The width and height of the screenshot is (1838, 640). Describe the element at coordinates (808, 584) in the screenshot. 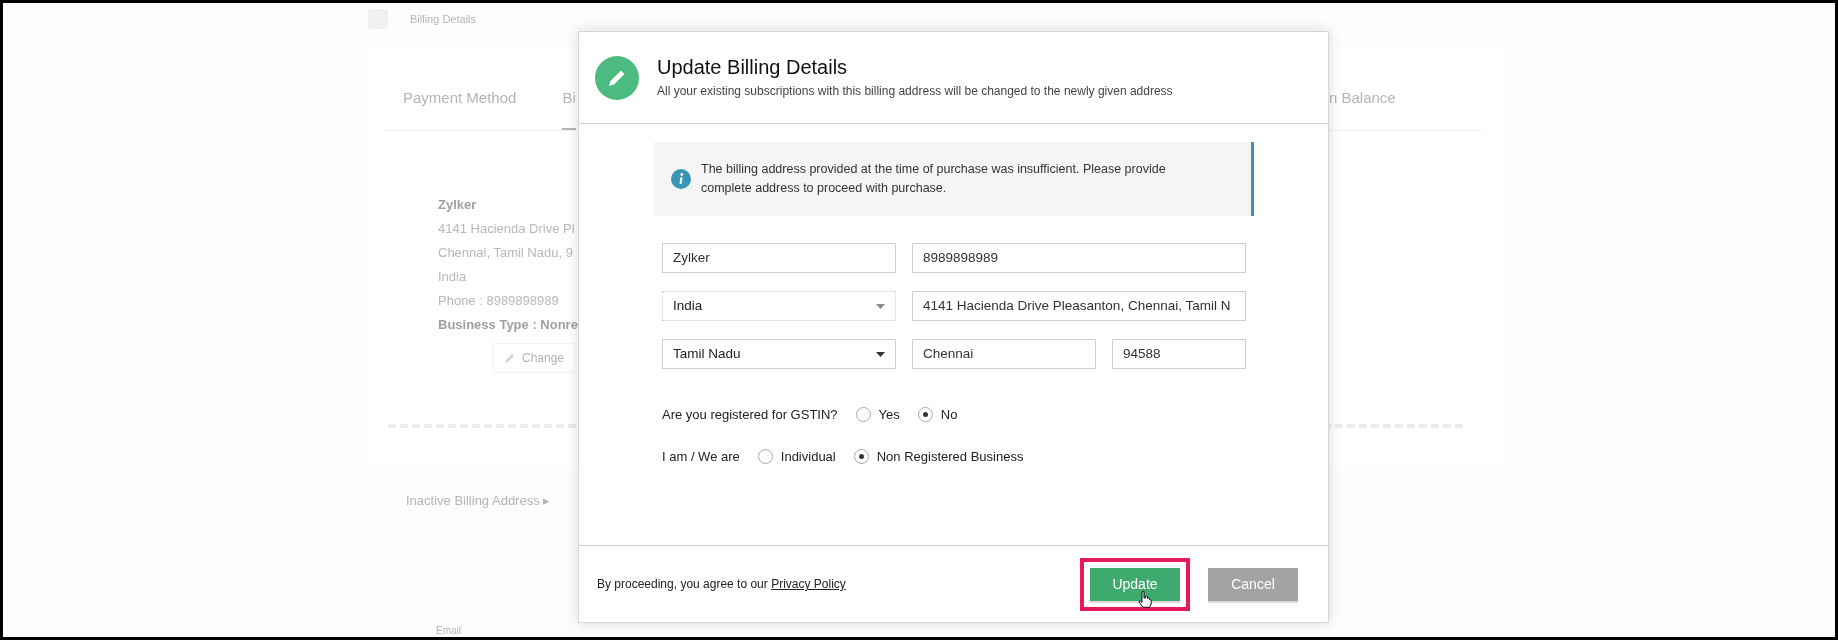

I see `privacy-policy-link: Privacy Policy` at that location.